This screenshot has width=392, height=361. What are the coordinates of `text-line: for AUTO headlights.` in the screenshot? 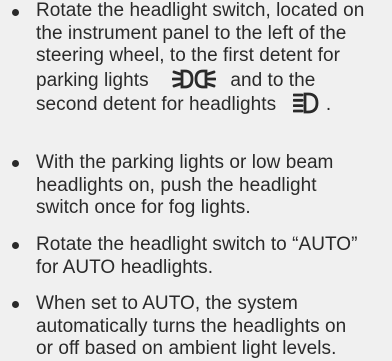 It's located at (125, 267).